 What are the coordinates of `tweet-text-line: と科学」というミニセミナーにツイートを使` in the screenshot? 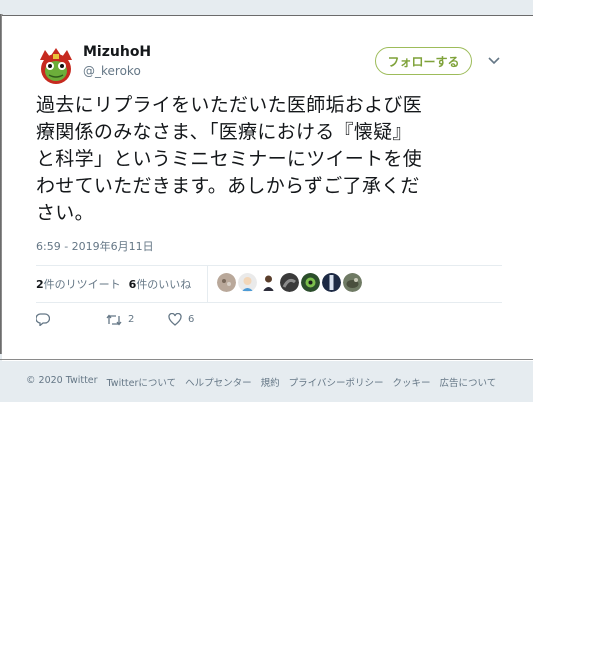 It's located at (229, 159).